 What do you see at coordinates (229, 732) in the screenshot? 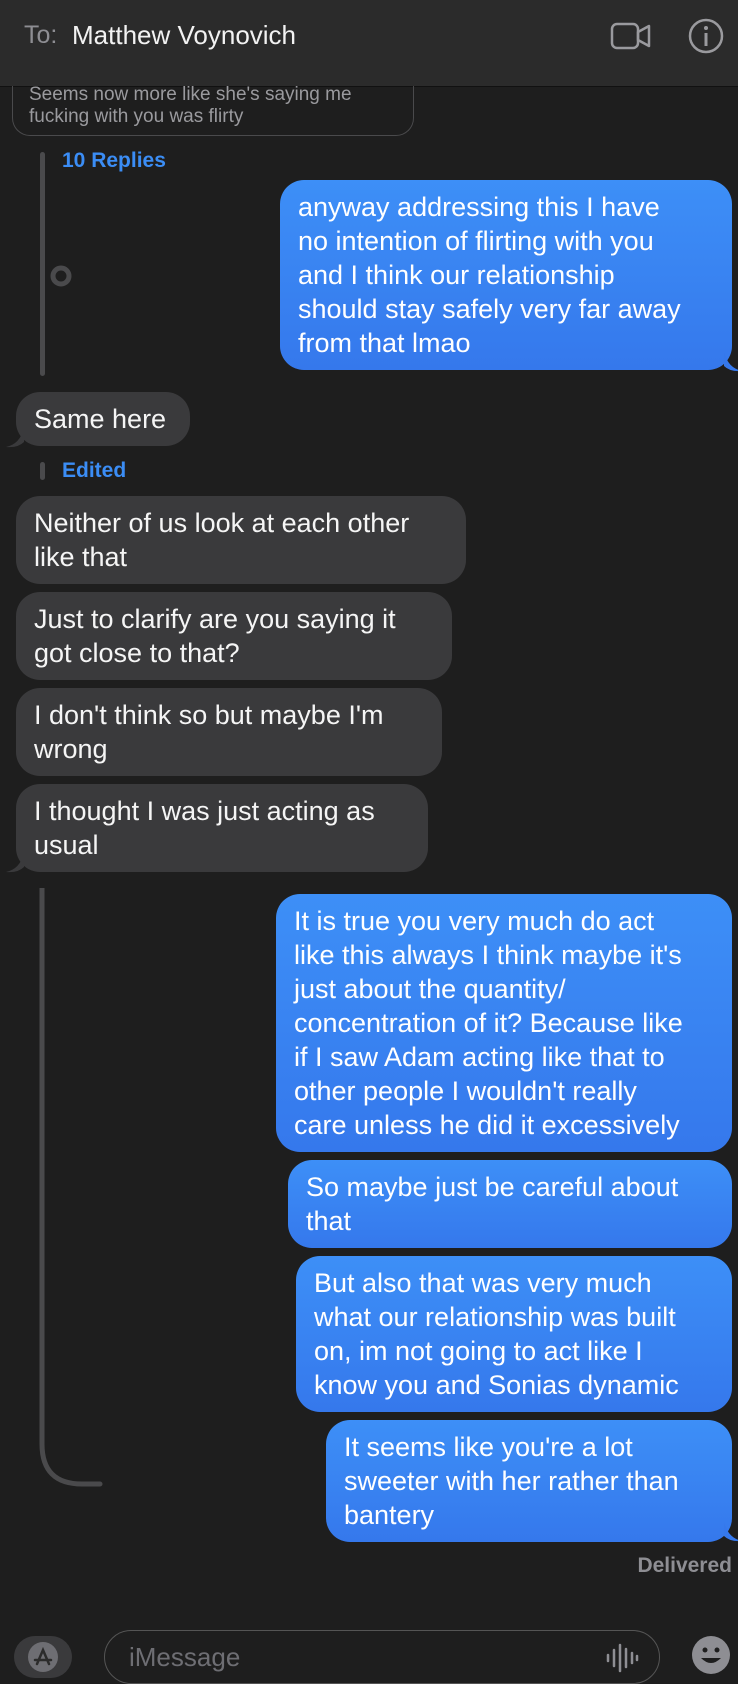
I see `message-bubble-incoming: I don't think so but maybe I'm wrong` at bounding box center [229, 732].